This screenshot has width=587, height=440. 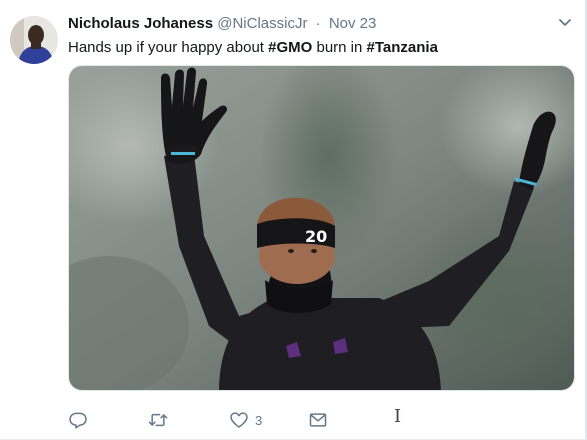 I want to click on hashtag-gmo: #GMO, so click(x=290, y=47).